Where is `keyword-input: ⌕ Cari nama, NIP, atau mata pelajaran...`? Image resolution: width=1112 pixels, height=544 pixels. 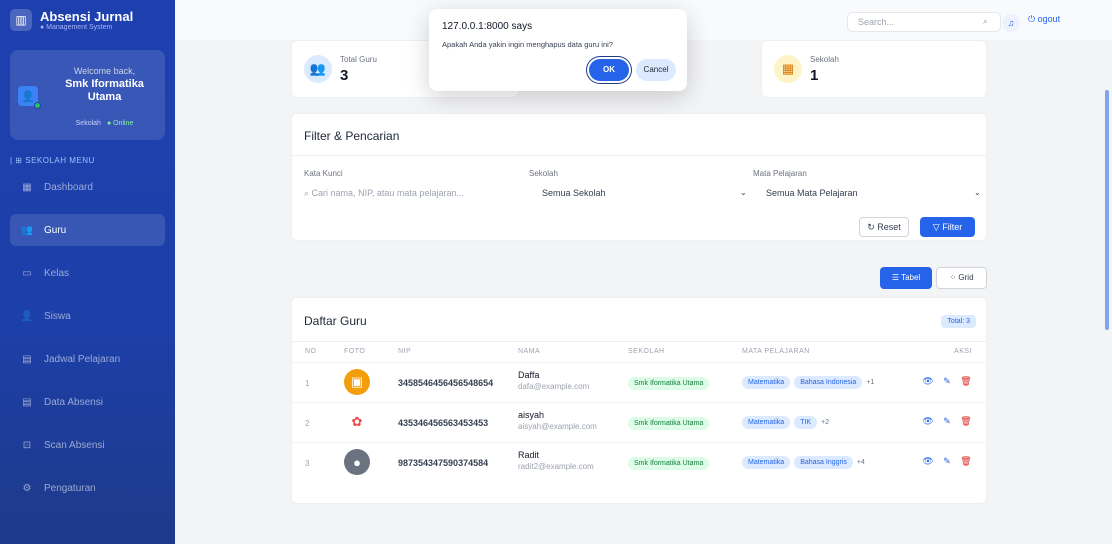 keyword-input: ⌕ Cari nama, NIP, atau mata pelajaran... is located at coordinates (414, 193).